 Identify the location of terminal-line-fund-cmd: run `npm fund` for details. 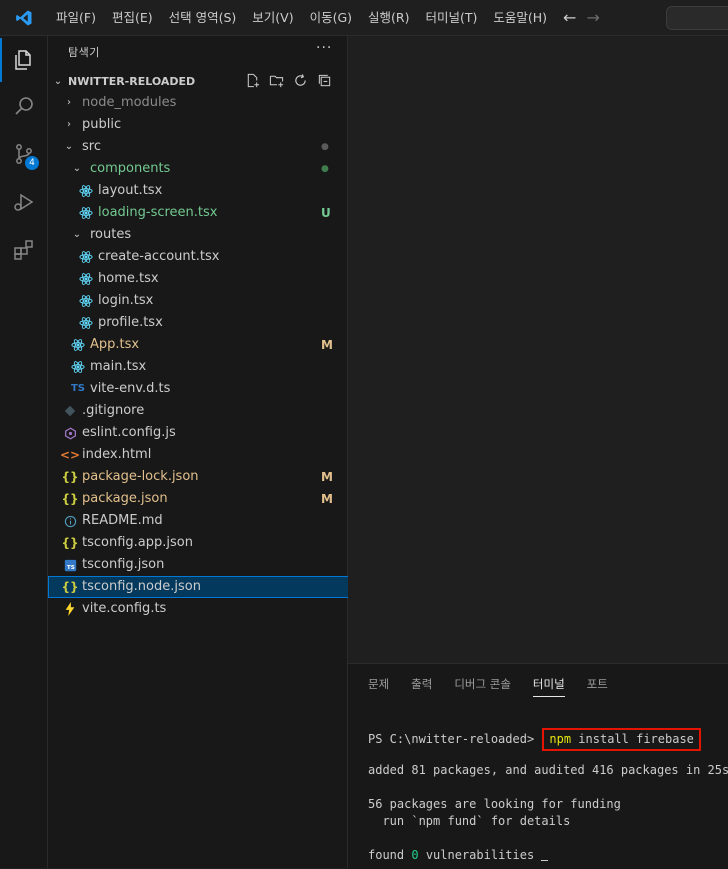
(469, 821).